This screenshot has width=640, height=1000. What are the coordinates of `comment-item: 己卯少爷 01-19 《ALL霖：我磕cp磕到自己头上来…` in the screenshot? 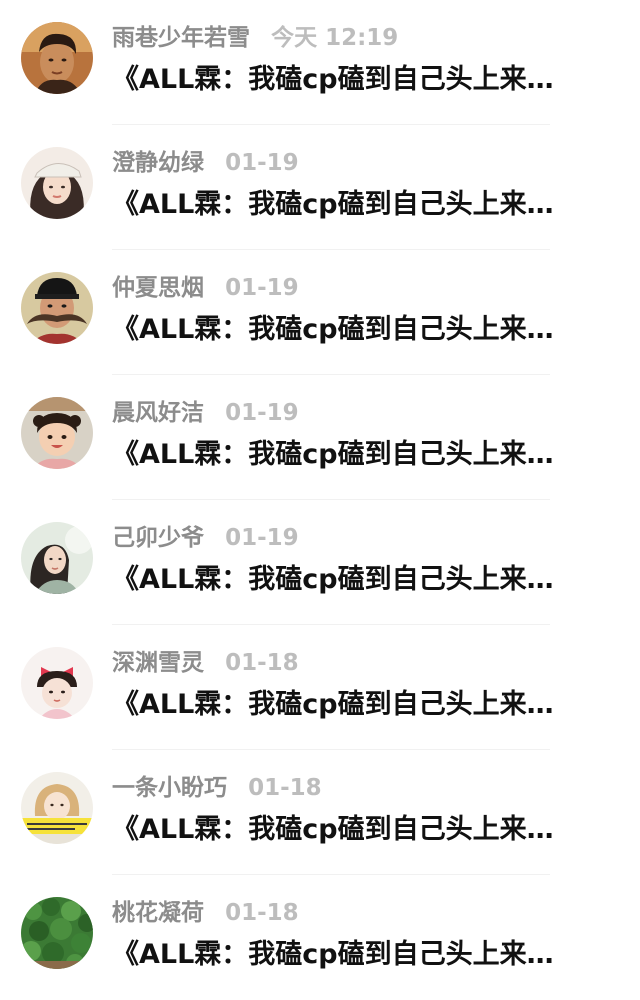 It's located at (320, 562).